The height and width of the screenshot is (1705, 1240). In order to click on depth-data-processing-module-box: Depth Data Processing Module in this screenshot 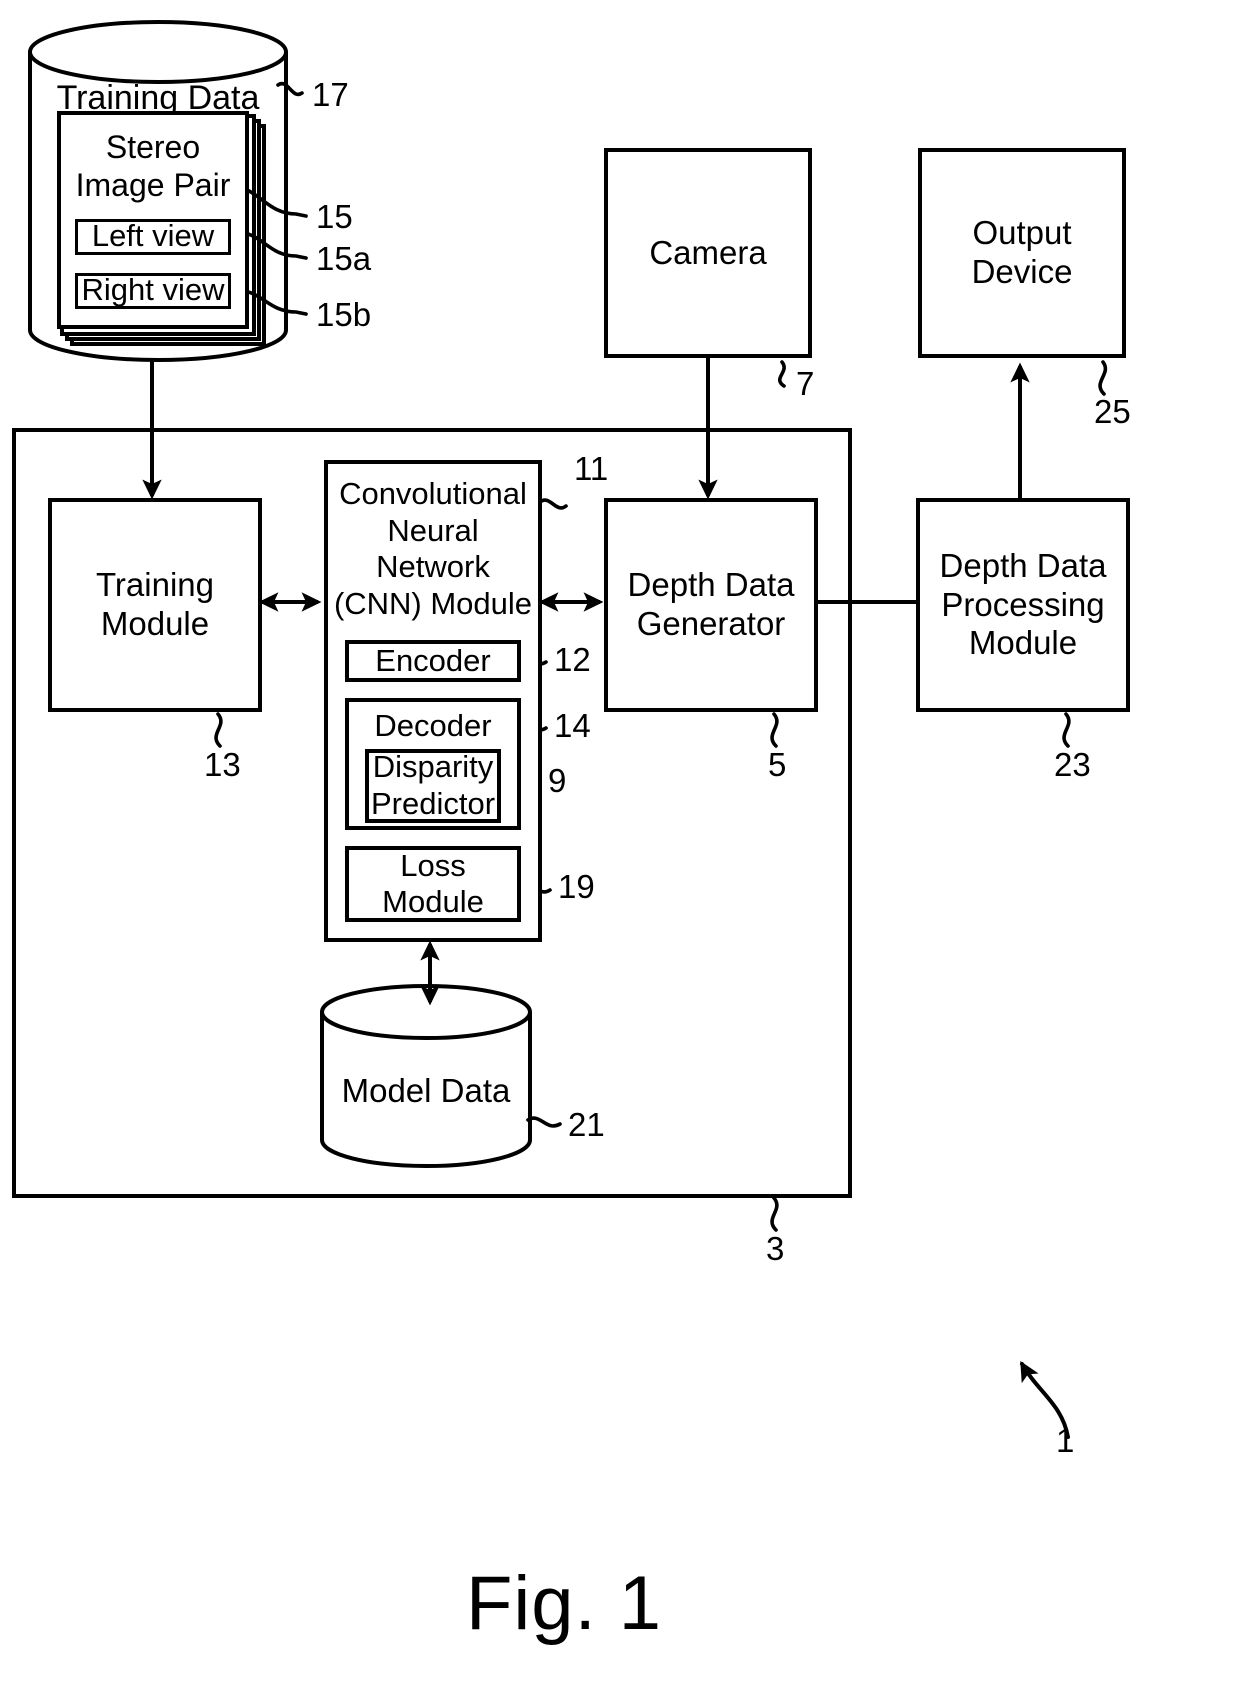, I will do `click(1023, 605)`.